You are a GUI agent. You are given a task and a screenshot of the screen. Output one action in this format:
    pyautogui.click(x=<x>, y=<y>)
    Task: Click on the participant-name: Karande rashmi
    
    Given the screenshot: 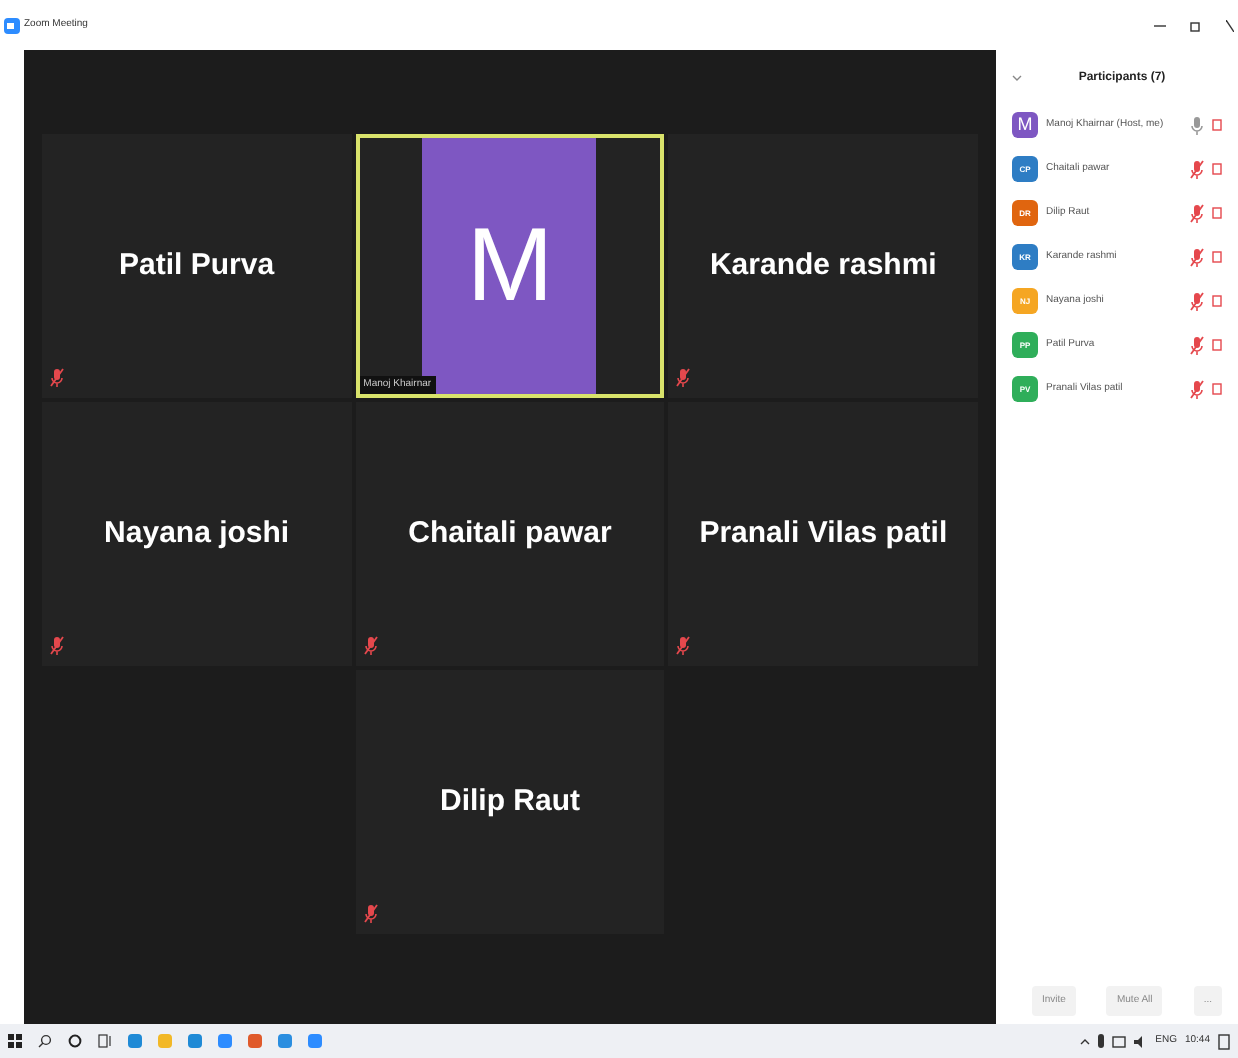 What is the action you would take?
    pyautogui.click(x=823, y=265)
    